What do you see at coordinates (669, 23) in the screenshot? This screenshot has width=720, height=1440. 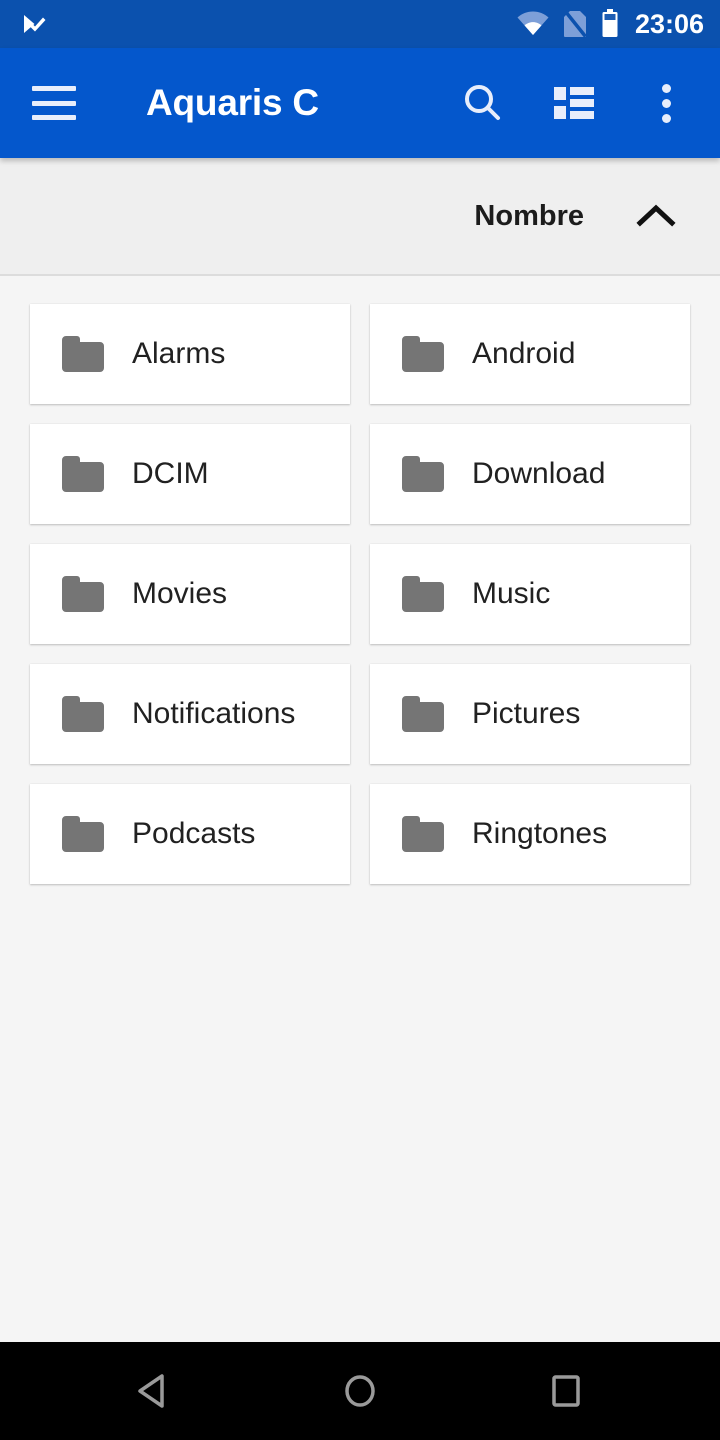 I see `status-bar-clock: 23:06` at bounding box center [669, 23].